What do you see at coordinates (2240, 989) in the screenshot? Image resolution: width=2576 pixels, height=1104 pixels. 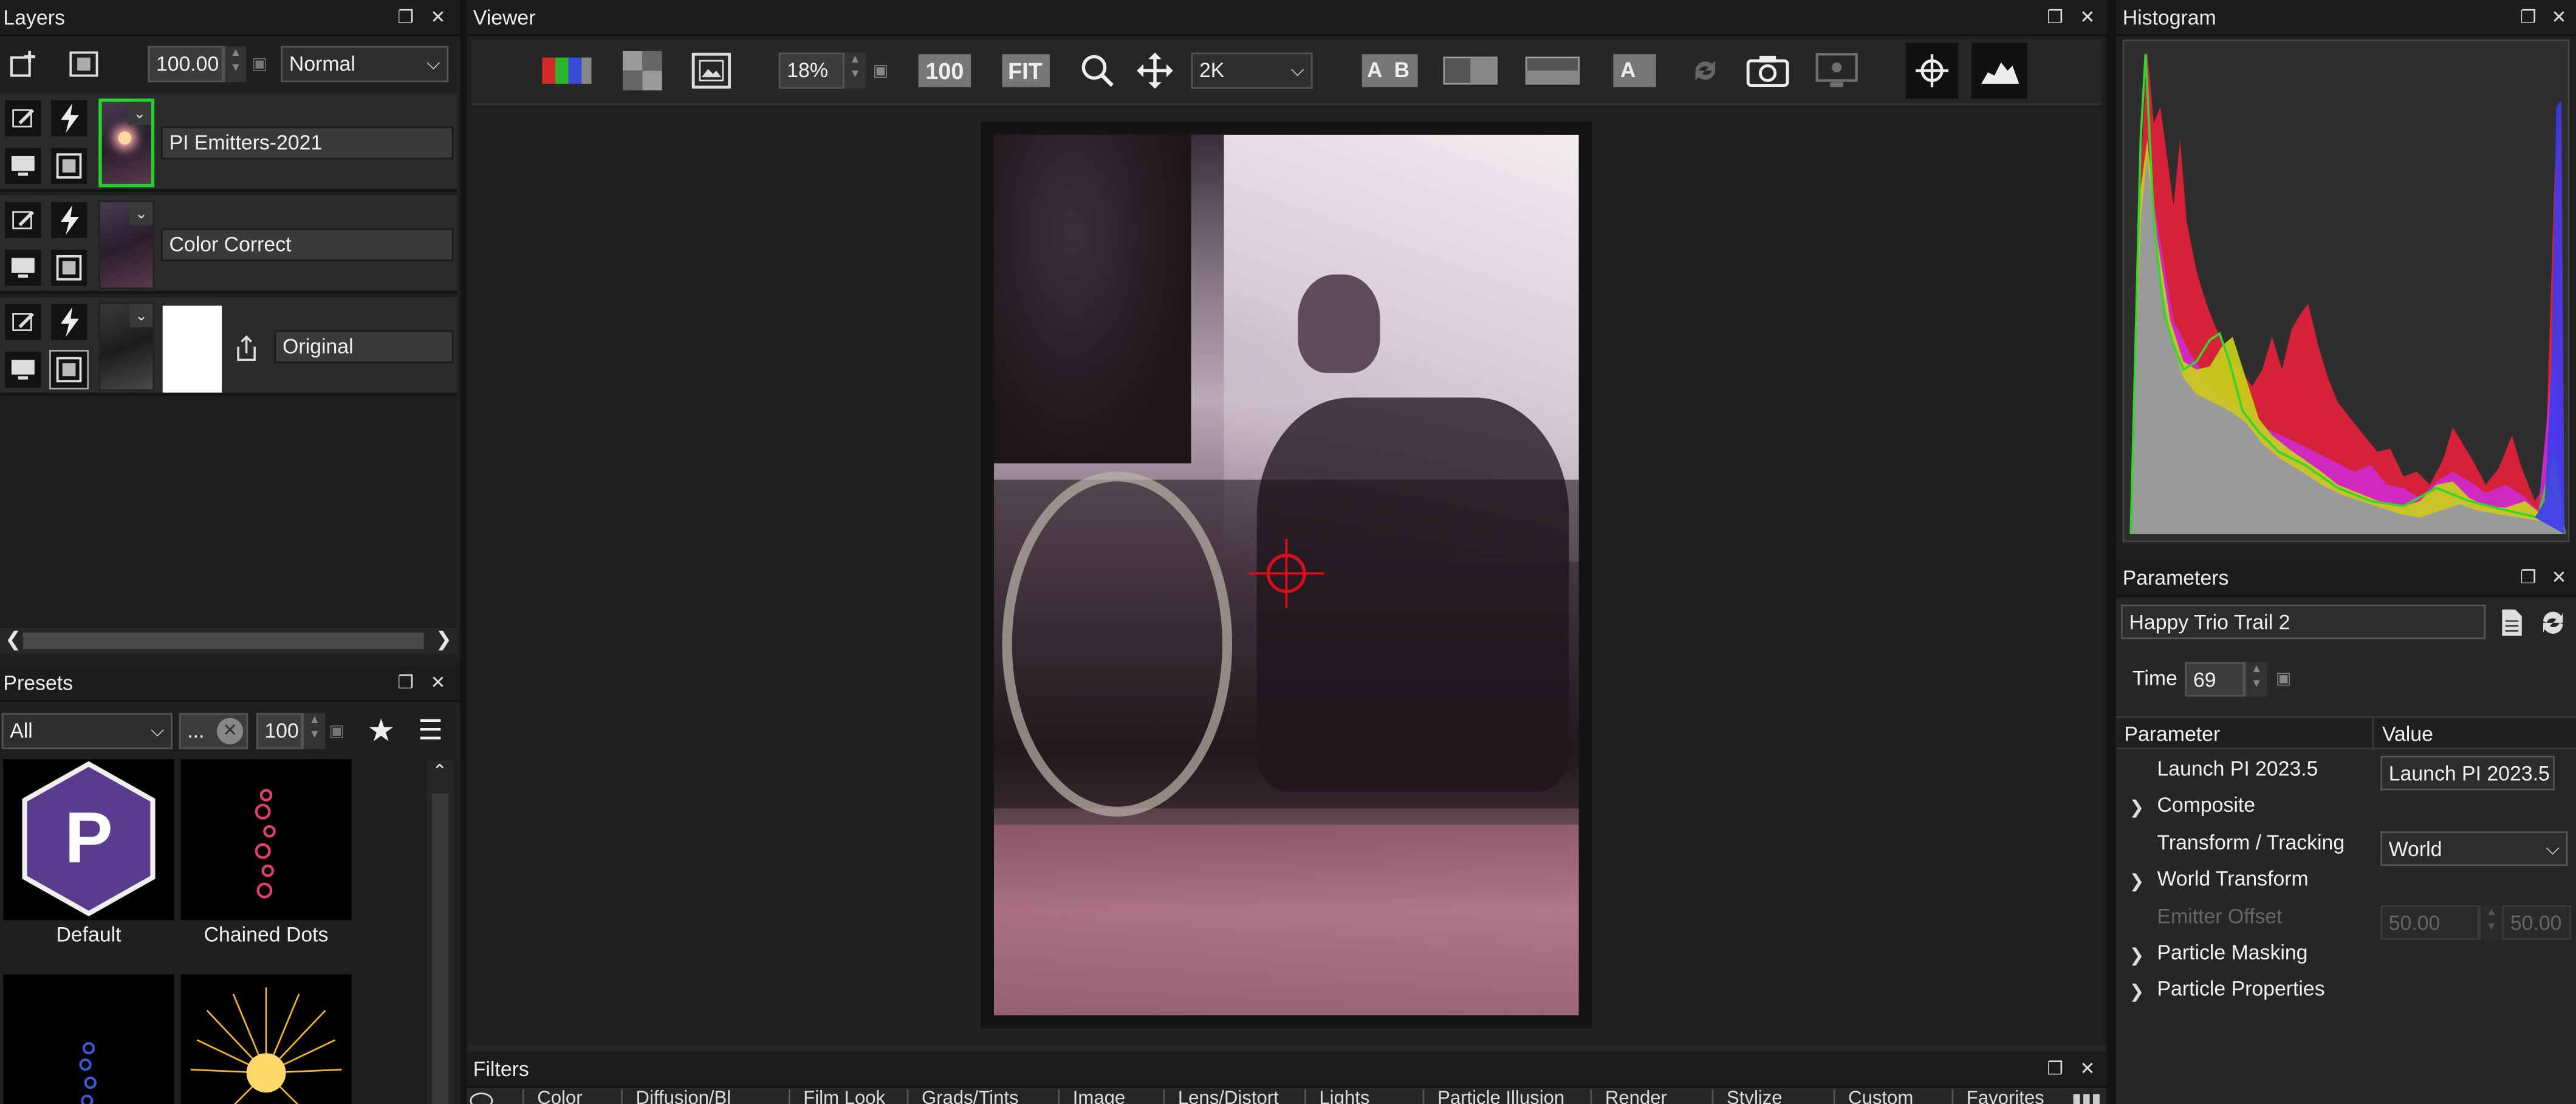 I see `param-particle-properties-label: Particle Properties` at bounding box center [2240, 989].